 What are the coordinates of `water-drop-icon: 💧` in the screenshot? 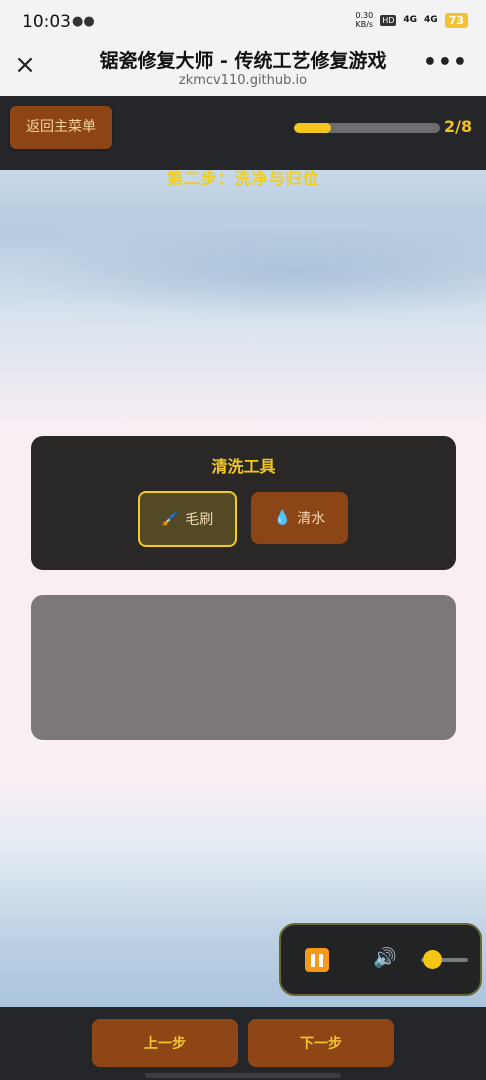 It's located at (282, 518).